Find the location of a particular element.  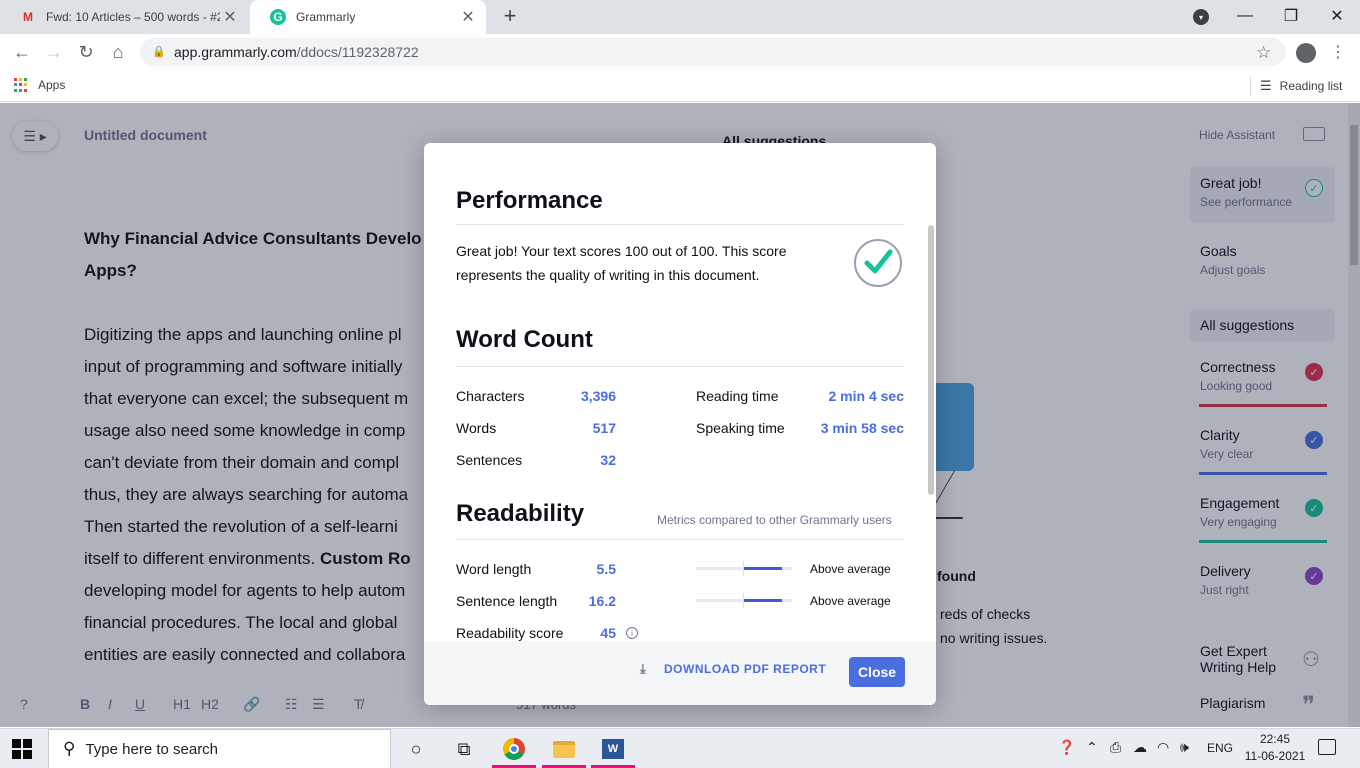

stat-label: Speaking time is located at coordinates (740, 428).